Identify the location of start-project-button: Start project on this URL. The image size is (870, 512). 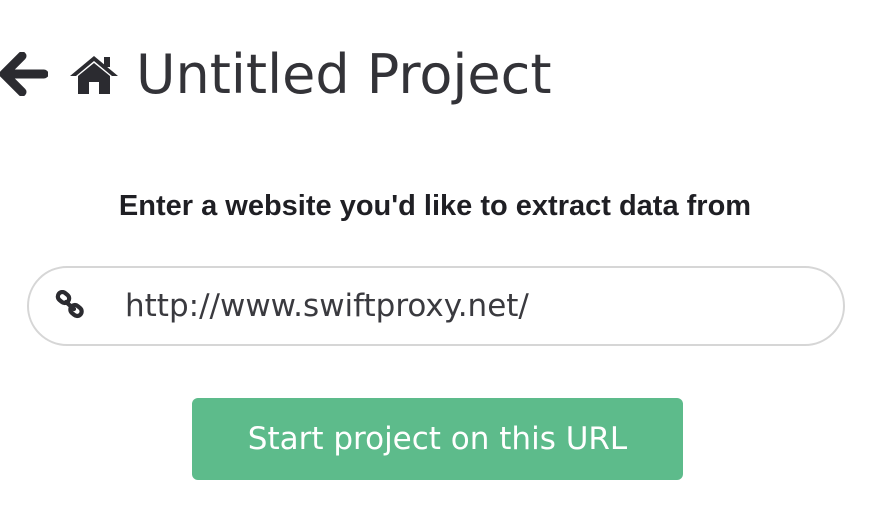
(437, 439).